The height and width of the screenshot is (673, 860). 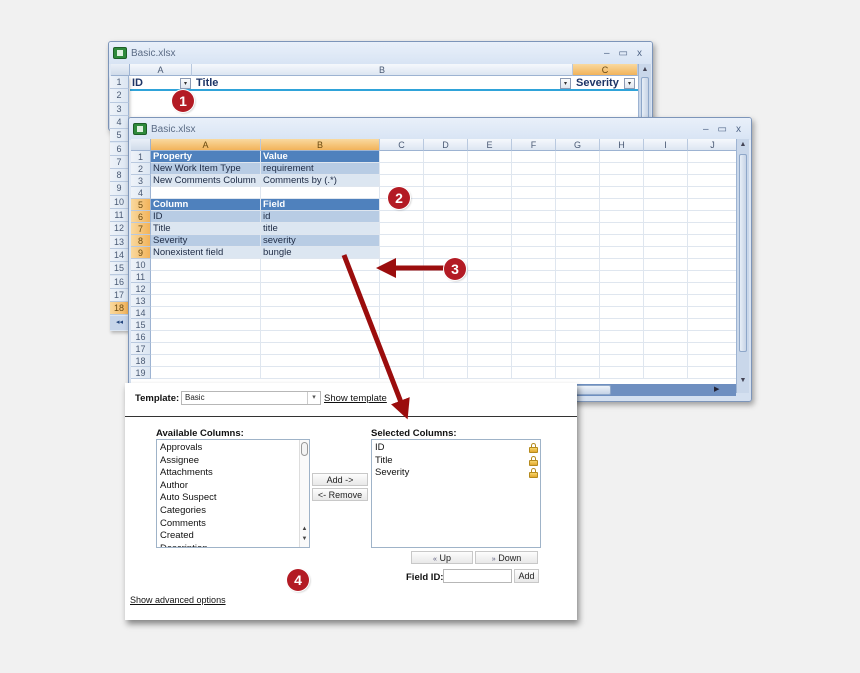 I want to click on cell-column-a: New Work Item Type, so click(x=206, y=169).